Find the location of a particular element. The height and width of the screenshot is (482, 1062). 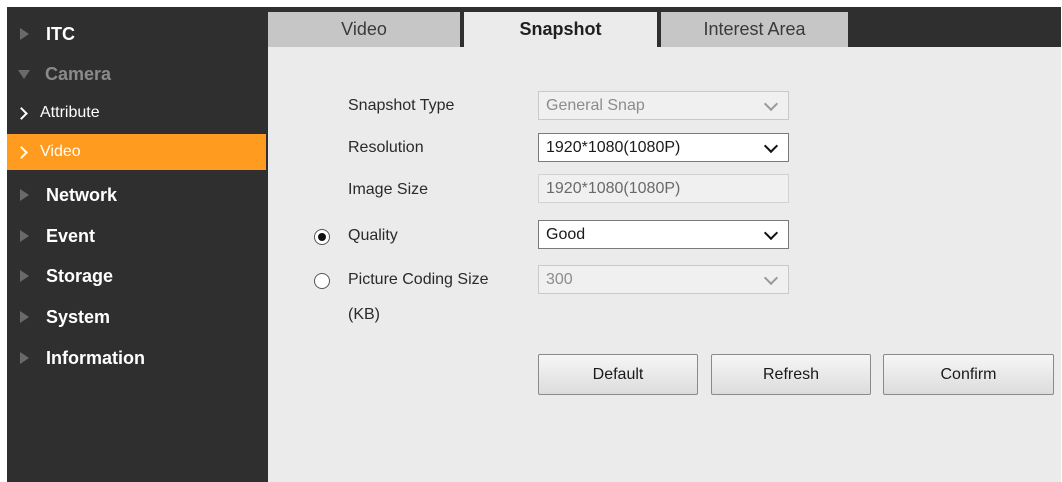

tab-video: Video is located at coordinates (364, 29).